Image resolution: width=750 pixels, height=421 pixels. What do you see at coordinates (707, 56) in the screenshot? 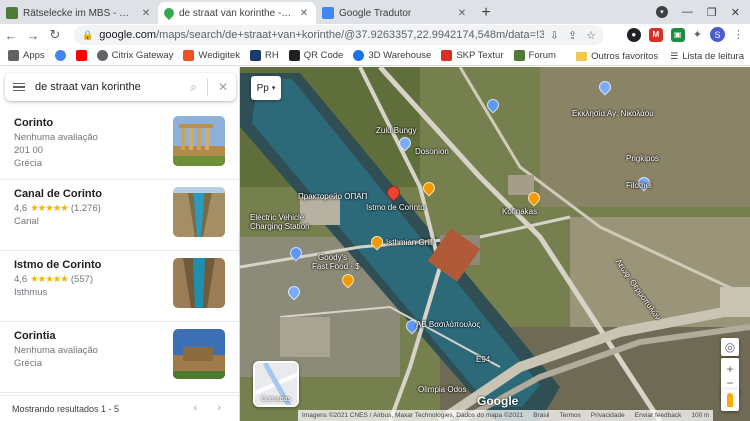
I see `reading-list: ☰ Lista de leitura` at bounding box center [707, 56].